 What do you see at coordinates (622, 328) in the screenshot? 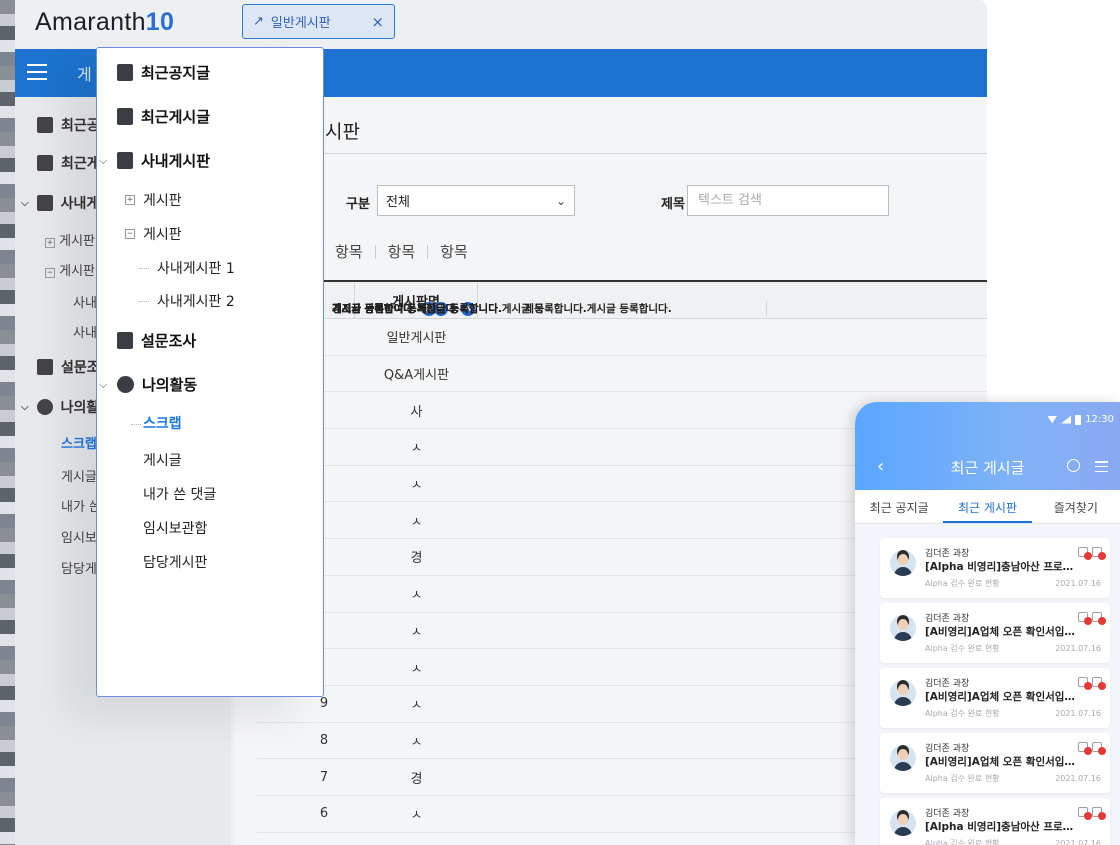
I see `table-row: 게시글 등록합니다. N 일반게시판` at bounding box center [622, 328].